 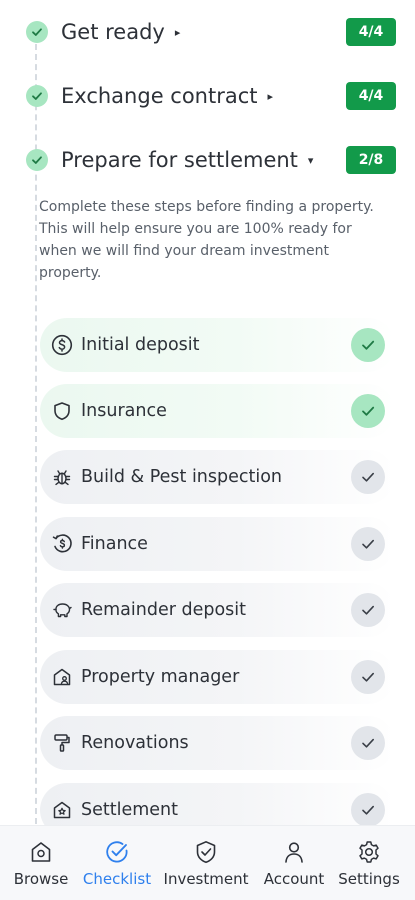 What do you see at coordinates (294, 879) in the screenshot?
I see `nav-label: Account` at bounding box center [294, 879].